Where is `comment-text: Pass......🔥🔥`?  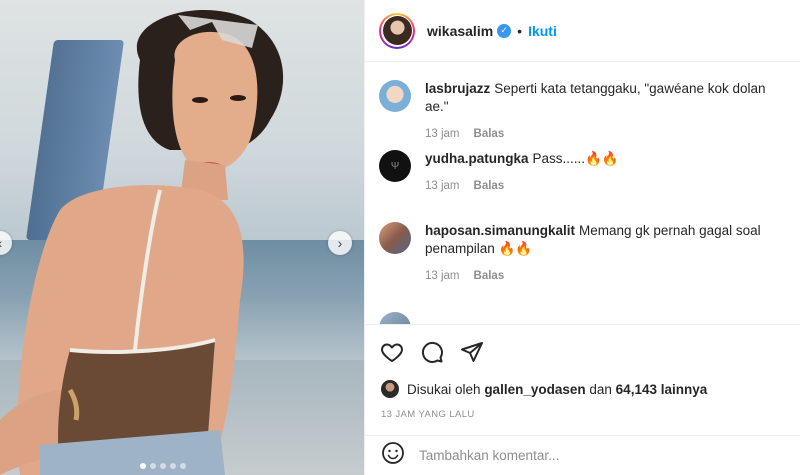
comment-text: Pass......🔥🔥 is located at coordinates (575, 158).